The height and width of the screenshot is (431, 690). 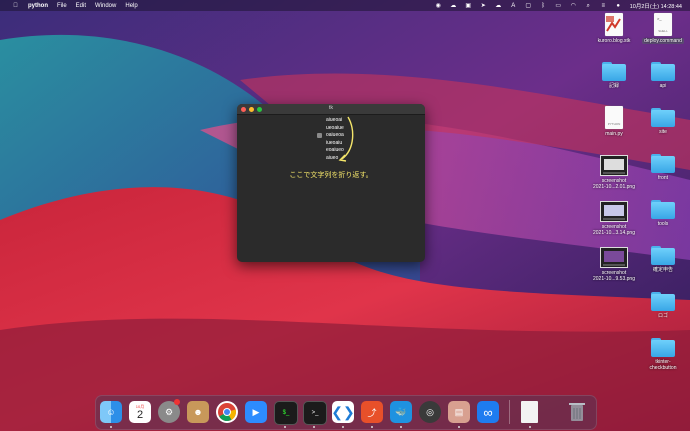 What do you see at coordinates (346, 139) in the screenshot?
I see `wrap-arrow-annotation` at bounding box center [346, 139].